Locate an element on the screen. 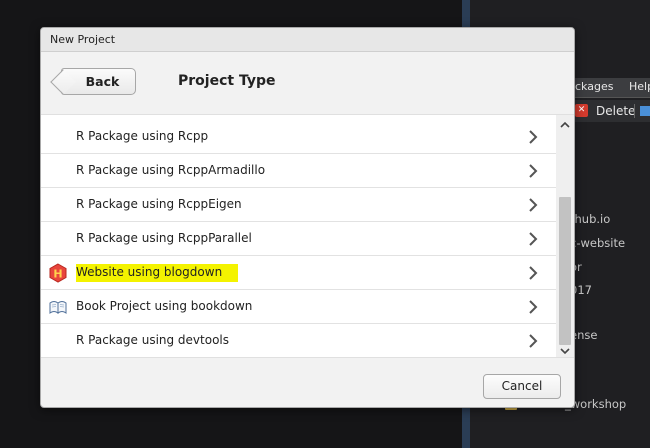 The image size is (650, 448). scroll-up-icon is located at coordinates (565, 125).